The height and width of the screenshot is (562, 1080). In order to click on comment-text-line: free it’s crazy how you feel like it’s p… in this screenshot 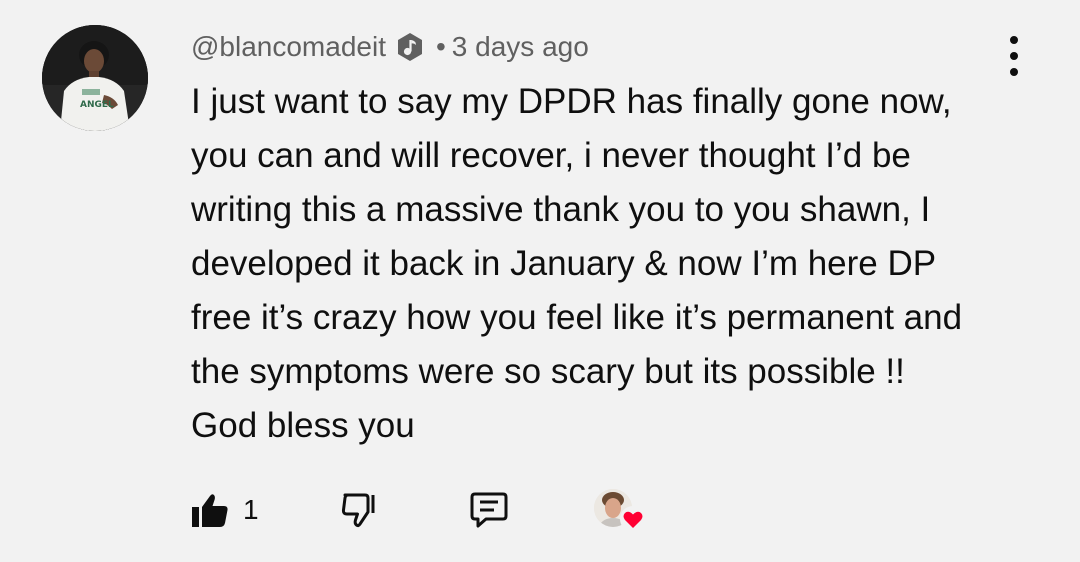, I will do `click(577, 317)`.